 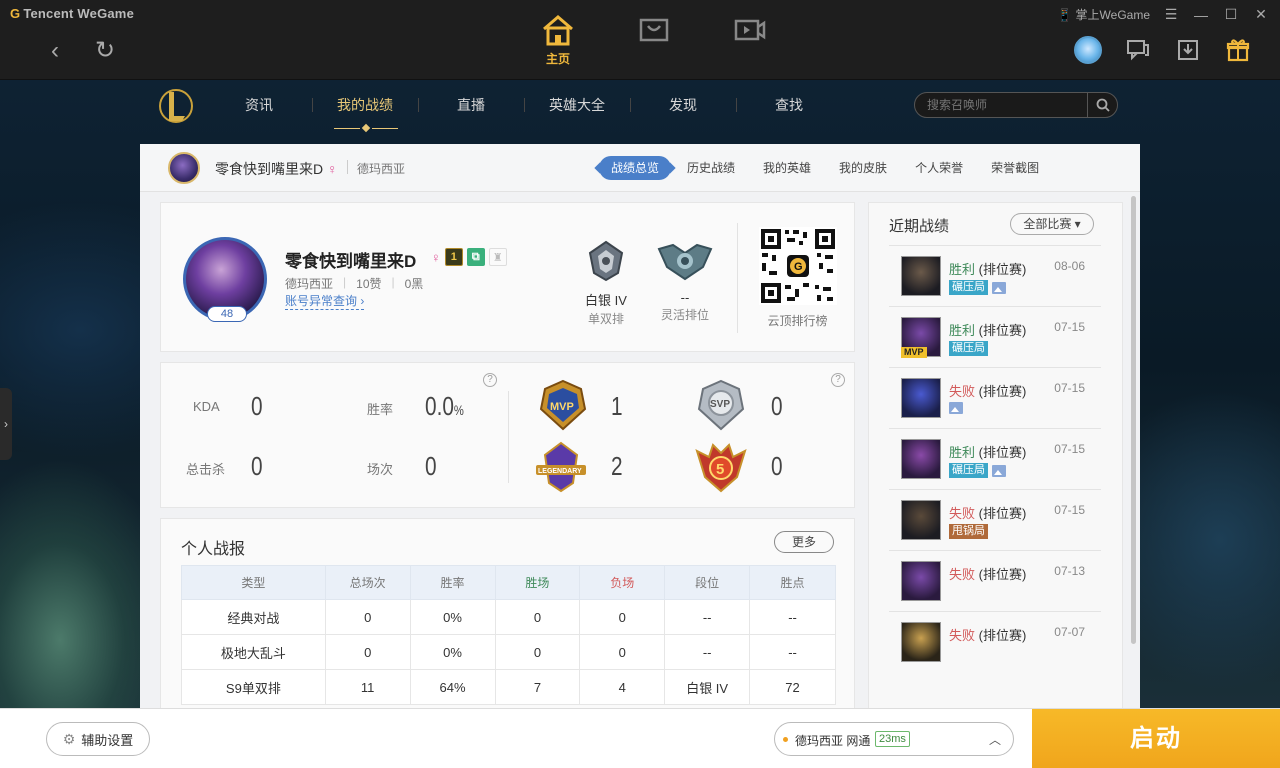 I want to click on tab-overview: 战绩总览, so click(x=635, y=168).